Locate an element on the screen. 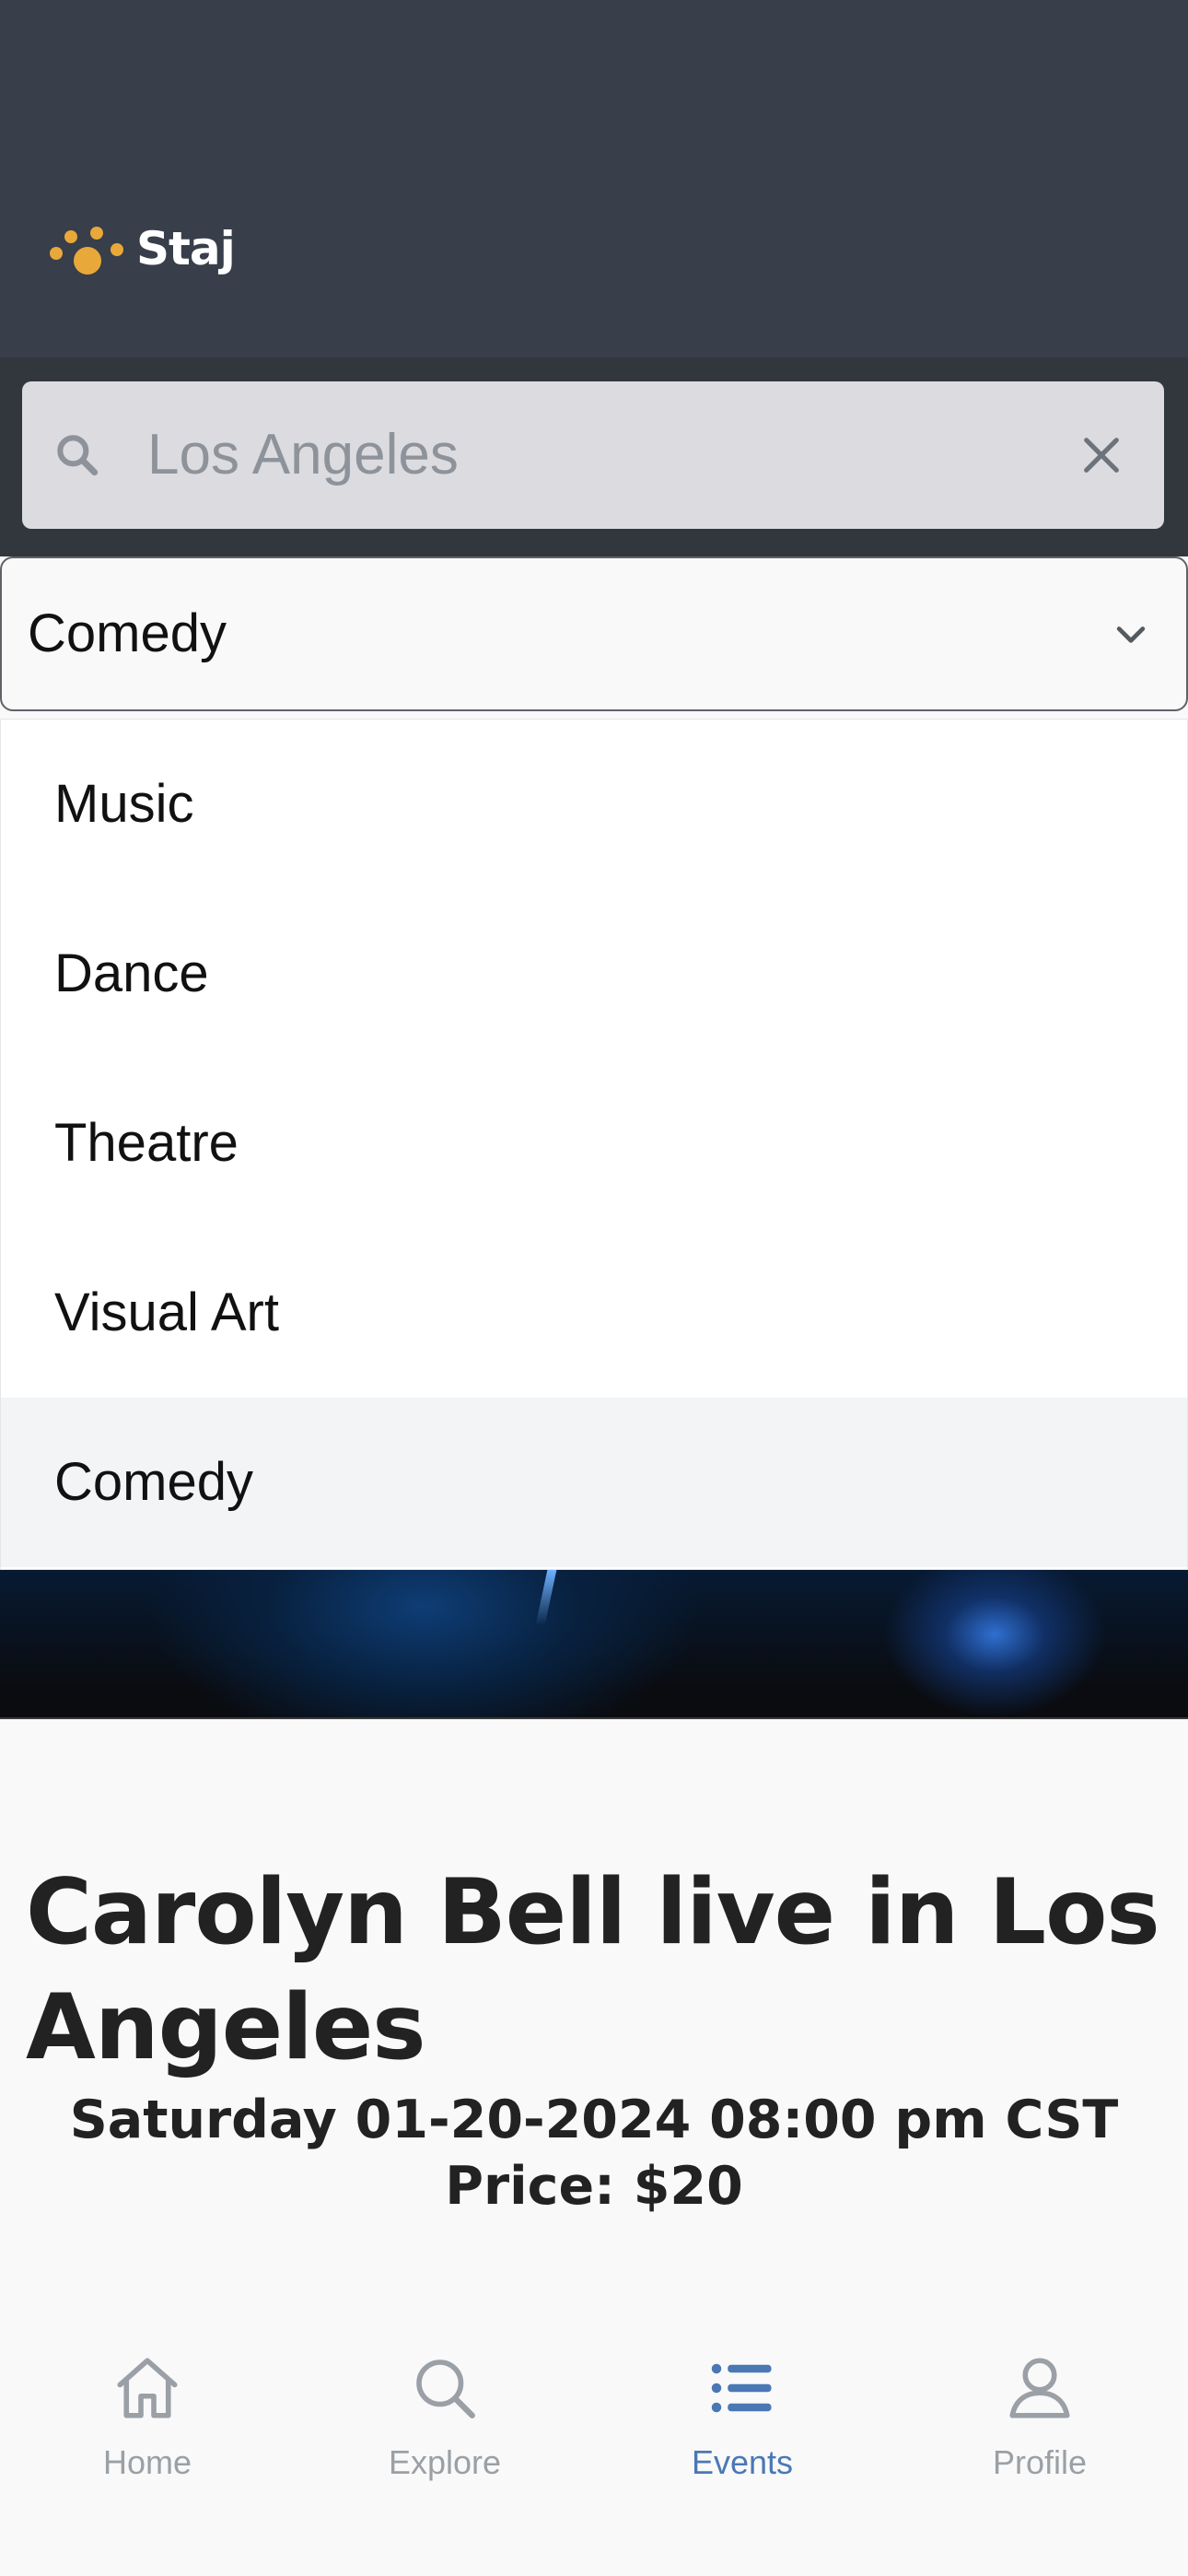 The image size is (1188, 2576). option-comedy: Comedy is located at coordinates (594, 1482).